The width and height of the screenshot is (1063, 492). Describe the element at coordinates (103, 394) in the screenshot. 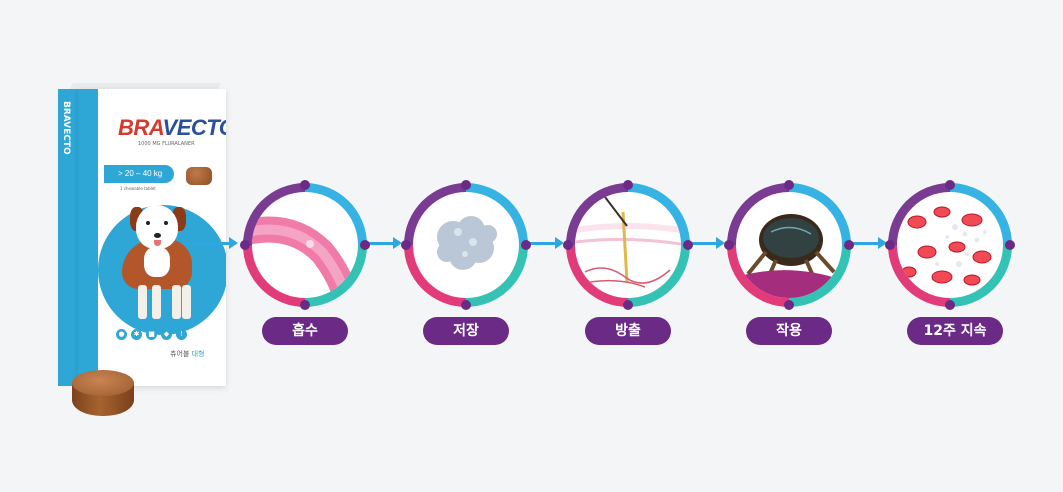

I see `chewable-tablet-icon` at that location.